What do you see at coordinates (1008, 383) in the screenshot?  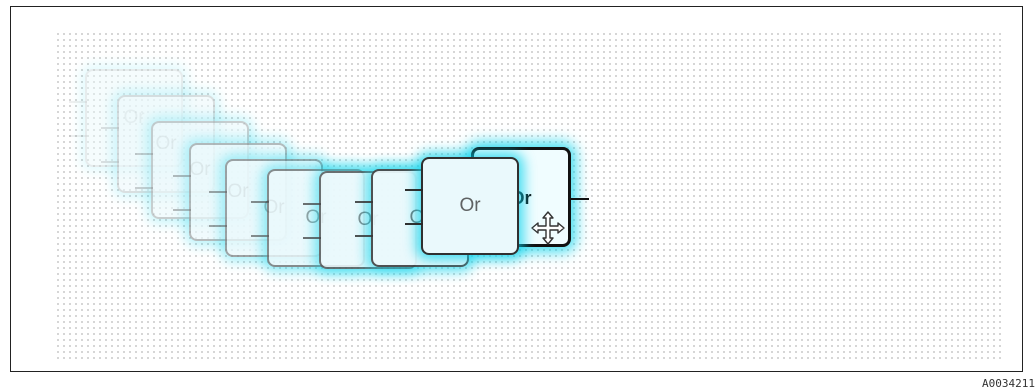 I see `figure-id: A0034211` at bounding box center [1008, 383].